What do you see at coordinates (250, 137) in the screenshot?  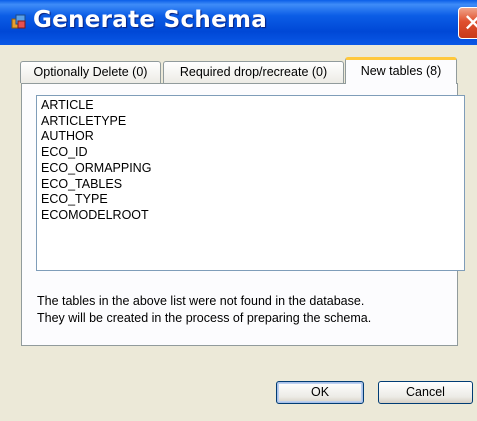 I see `list-item: AUTHOR` at bounding box center [250, 137].